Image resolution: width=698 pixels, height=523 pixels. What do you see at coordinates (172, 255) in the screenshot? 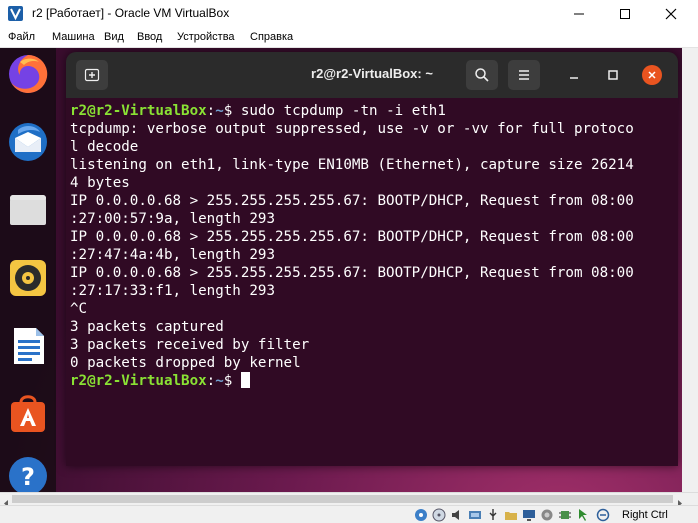
I see `output-line: :27:47:4a:4b, length 293` at bounding box center [172, 255].